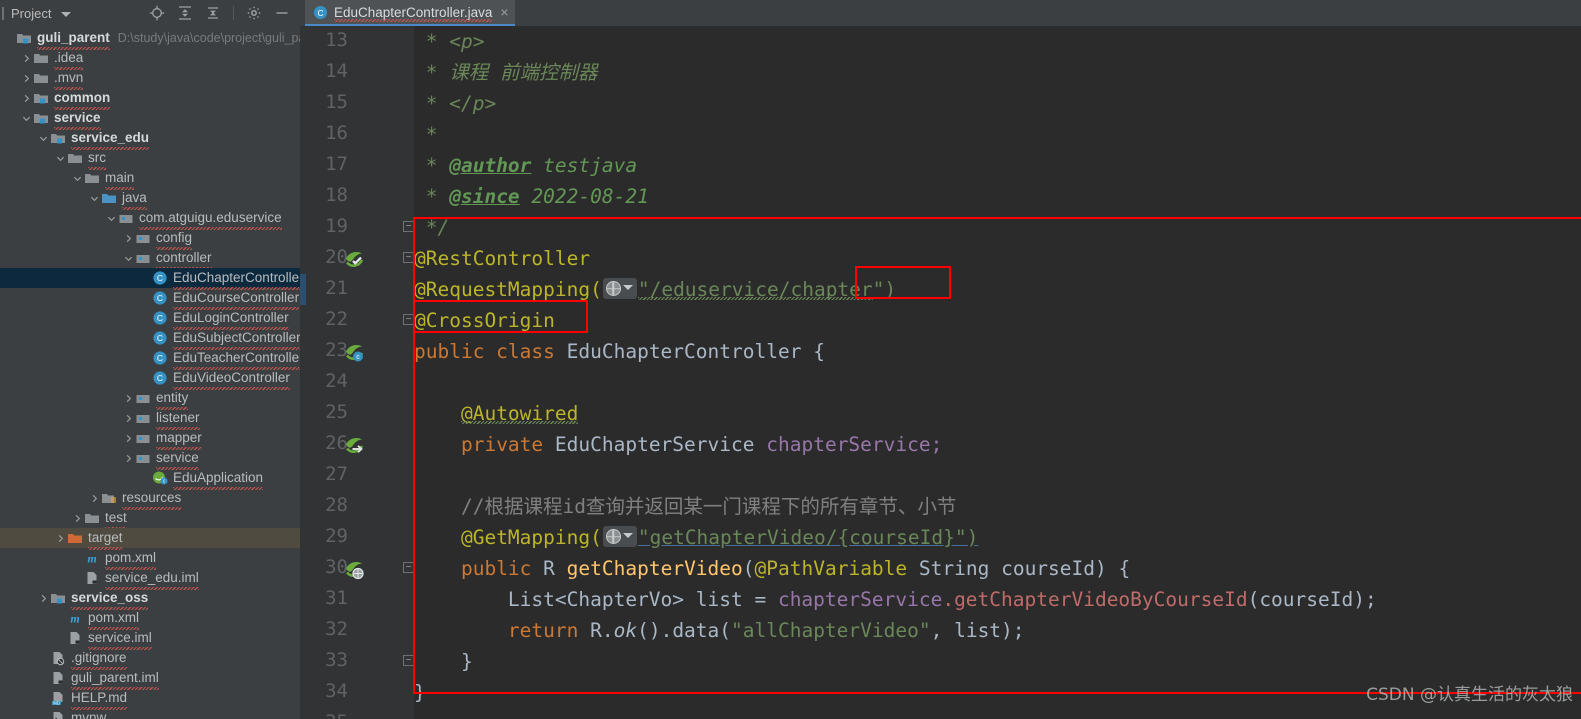 This screenshot has height=719, width=1581. Describe the element at coordinates (185, 13) in the screenshot. I see `expand-all-icon` at that location.